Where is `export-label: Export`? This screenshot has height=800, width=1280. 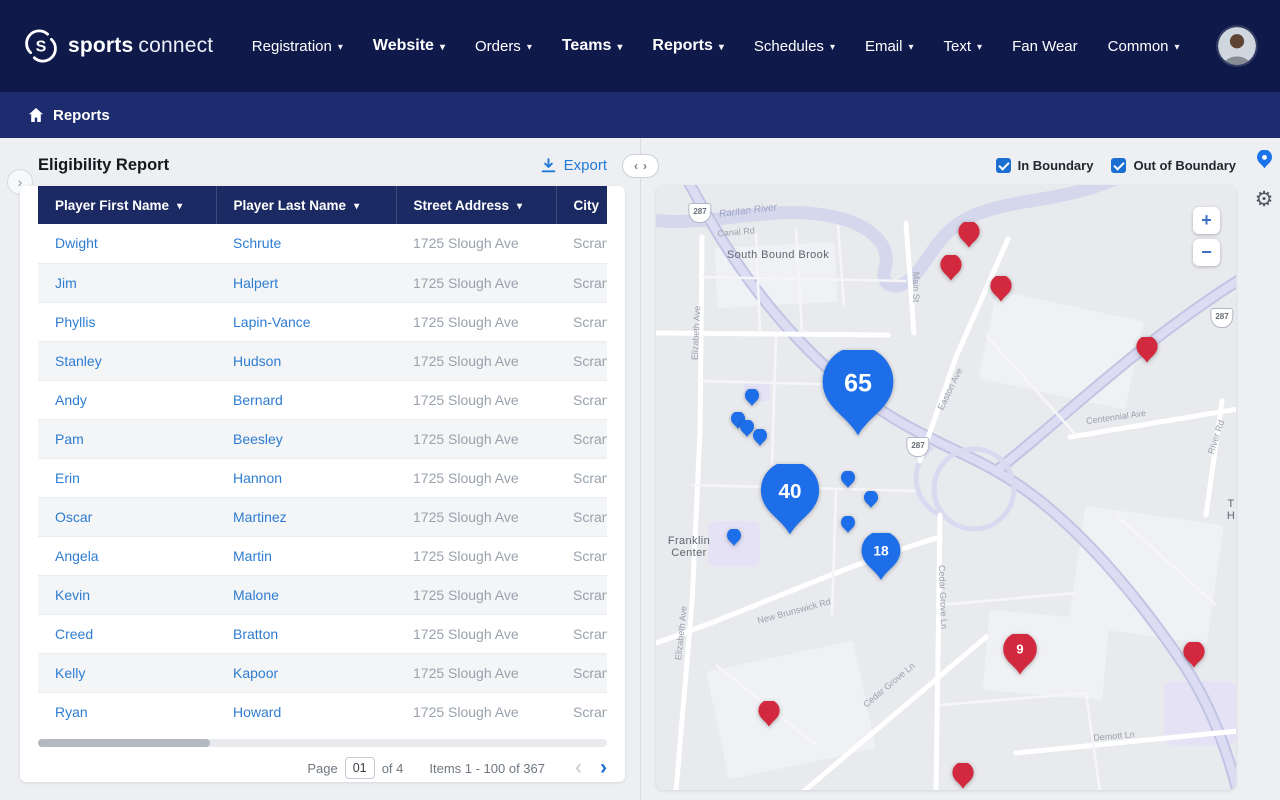
export-label: Export is located at coordinates (585, 165).